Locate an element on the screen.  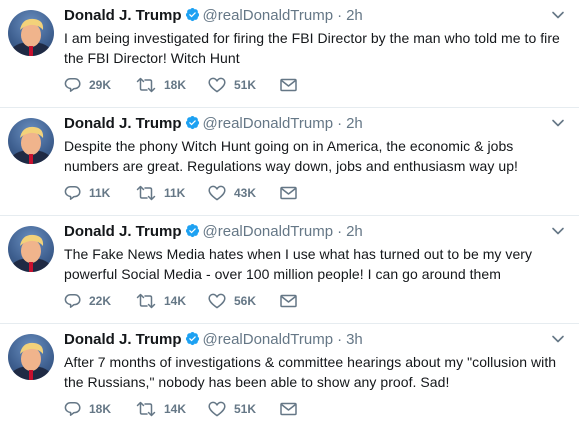
reply-button: 18K is located at coordinates (100, 409).